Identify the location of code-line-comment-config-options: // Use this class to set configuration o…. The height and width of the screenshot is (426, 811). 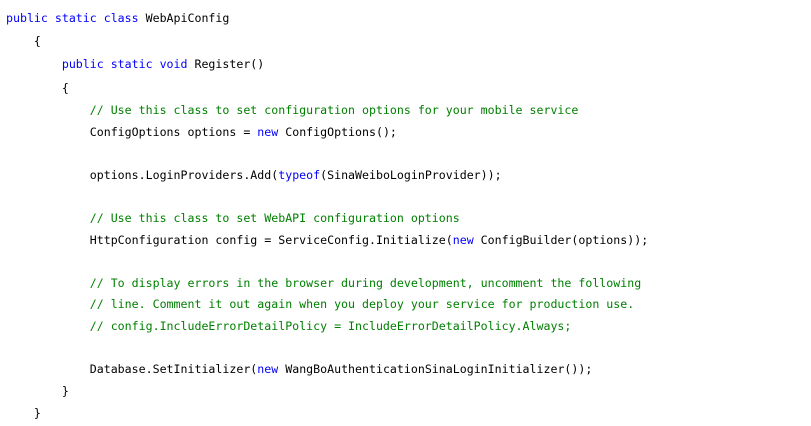
(292, 110).